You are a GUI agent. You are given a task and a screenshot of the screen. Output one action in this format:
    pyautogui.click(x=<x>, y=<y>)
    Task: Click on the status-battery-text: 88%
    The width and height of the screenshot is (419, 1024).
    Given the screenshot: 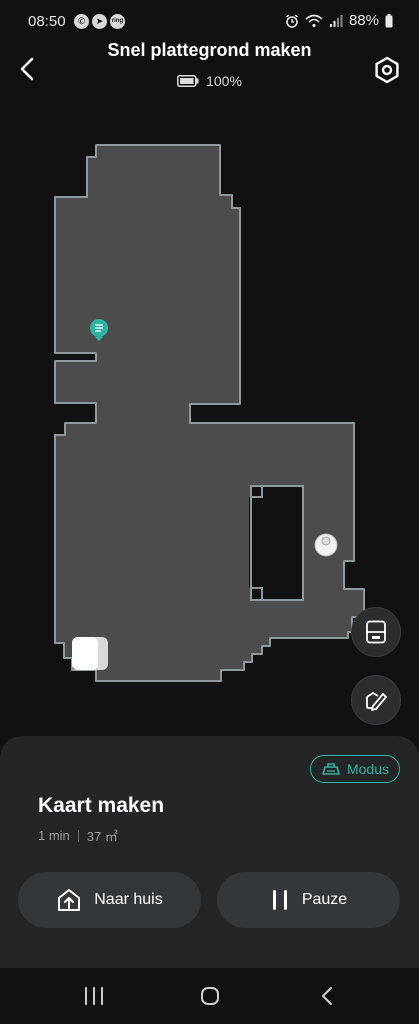 What is the action you would take?
    pyautogui.click(x=363, y=20)
    